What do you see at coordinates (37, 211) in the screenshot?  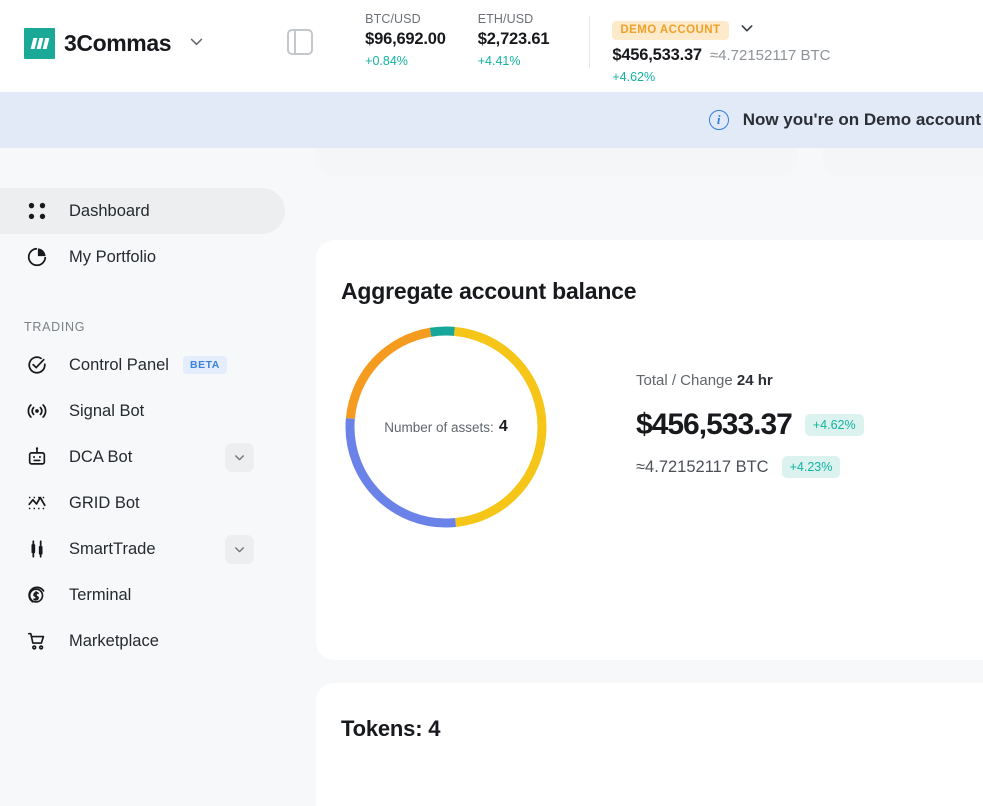 I see `grid-icon` at bounding box center [37, 211].